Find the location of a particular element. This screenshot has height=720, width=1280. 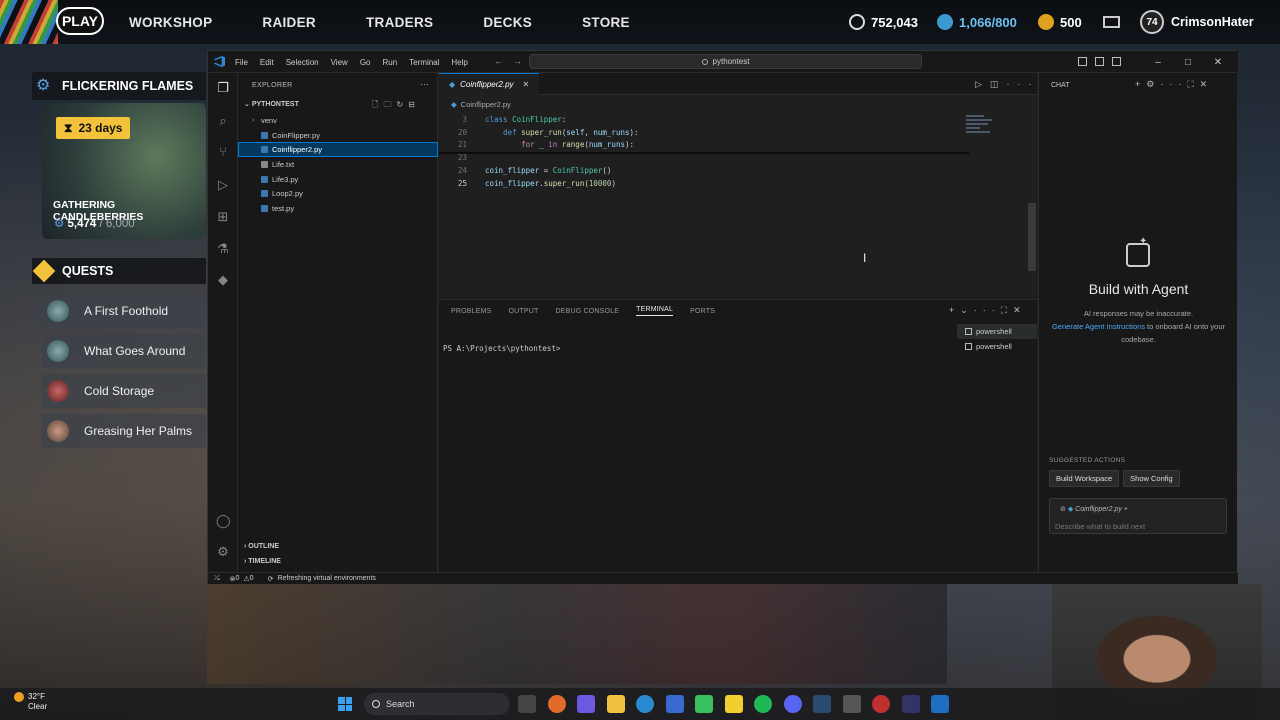

player-profile: 74 CrimsonHater is located at coordinates (1197, 22).